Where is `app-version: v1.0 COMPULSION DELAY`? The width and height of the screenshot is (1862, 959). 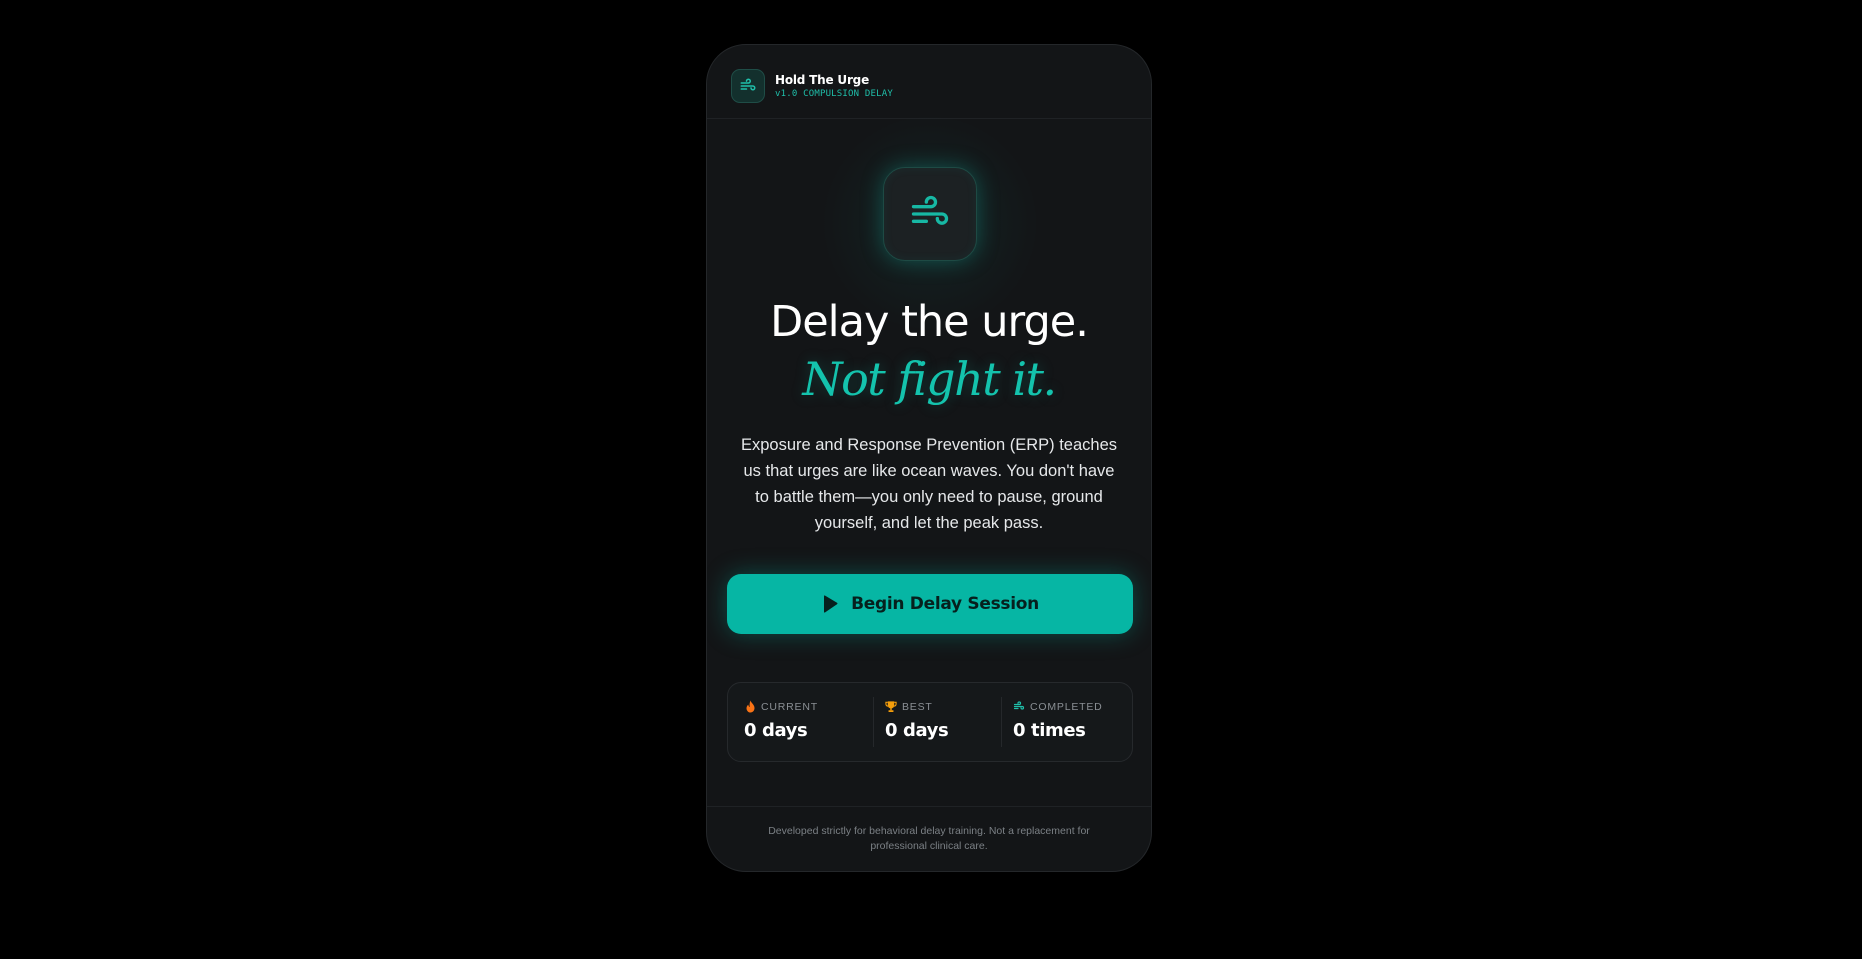 app-version: v1.0 COMPULSION DELAY is located at coordinates (834, 94).